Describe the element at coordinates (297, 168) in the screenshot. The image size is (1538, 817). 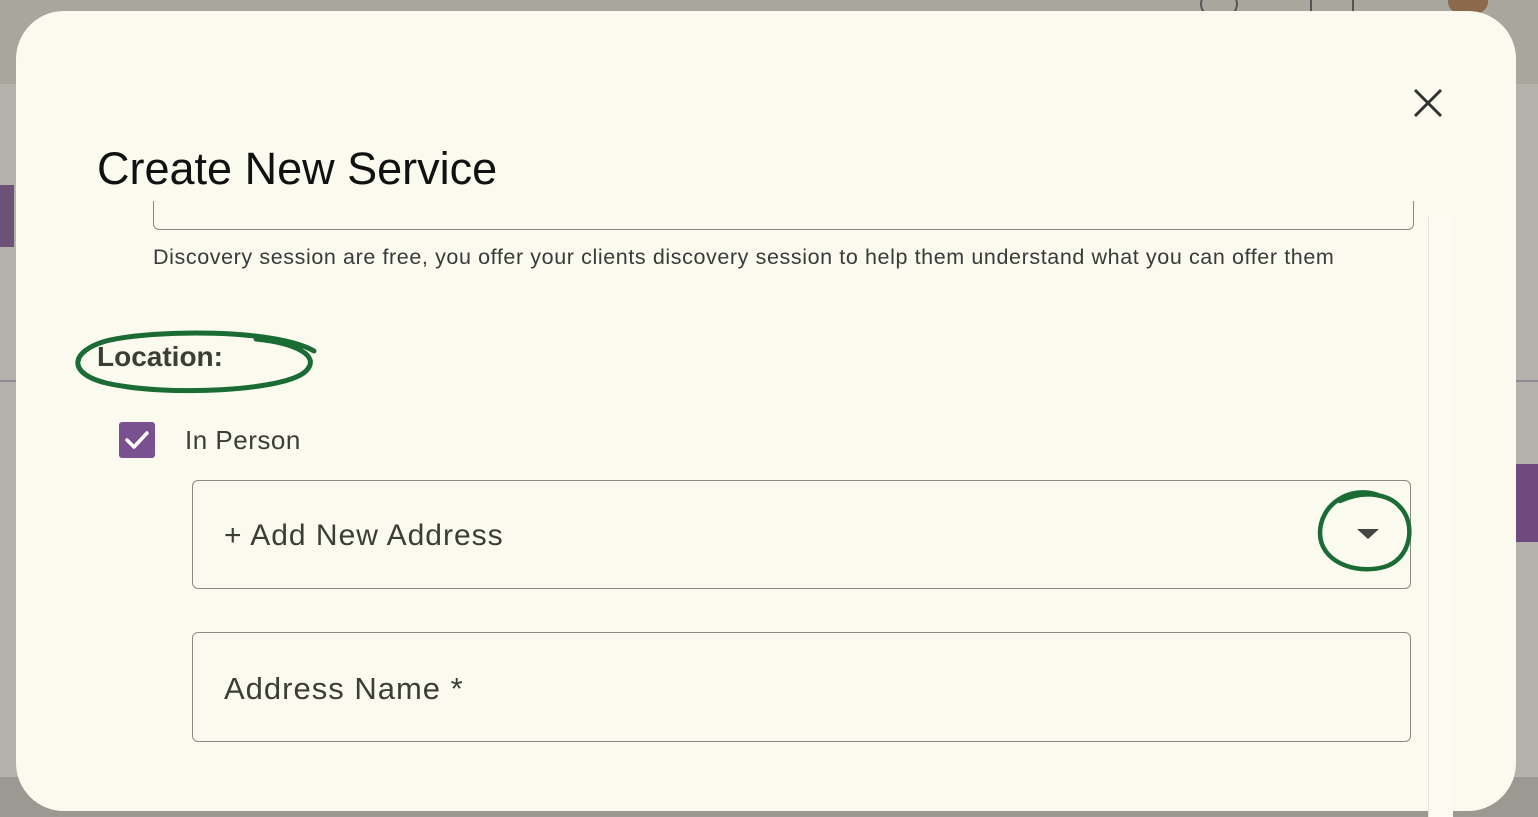
I see `modal-title: Create New Service` at that location.